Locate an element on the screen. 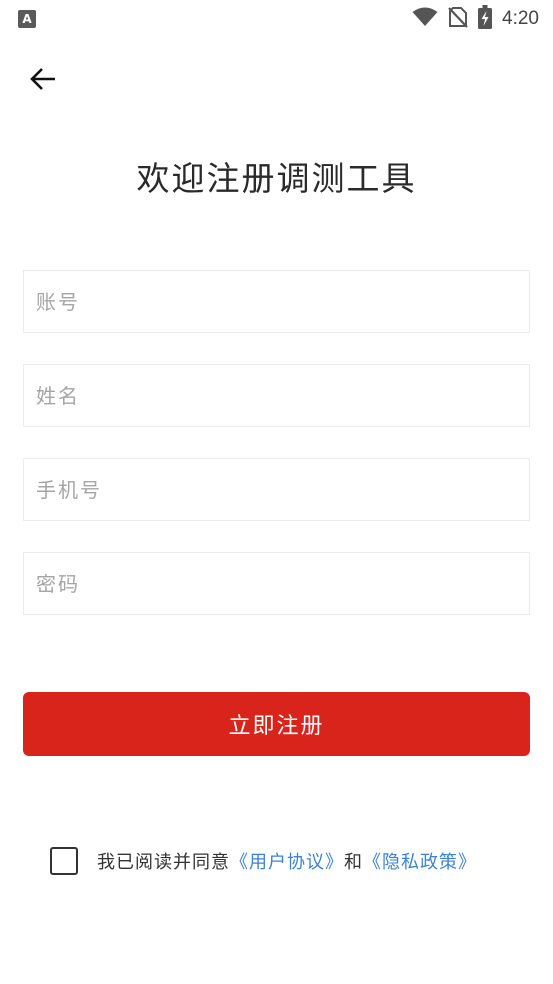 This screenshot has width=553, height=984. agreement-row: 我已阅读并同意《用户协议》和《隐私政策》 is located at coordinates (263, 861).